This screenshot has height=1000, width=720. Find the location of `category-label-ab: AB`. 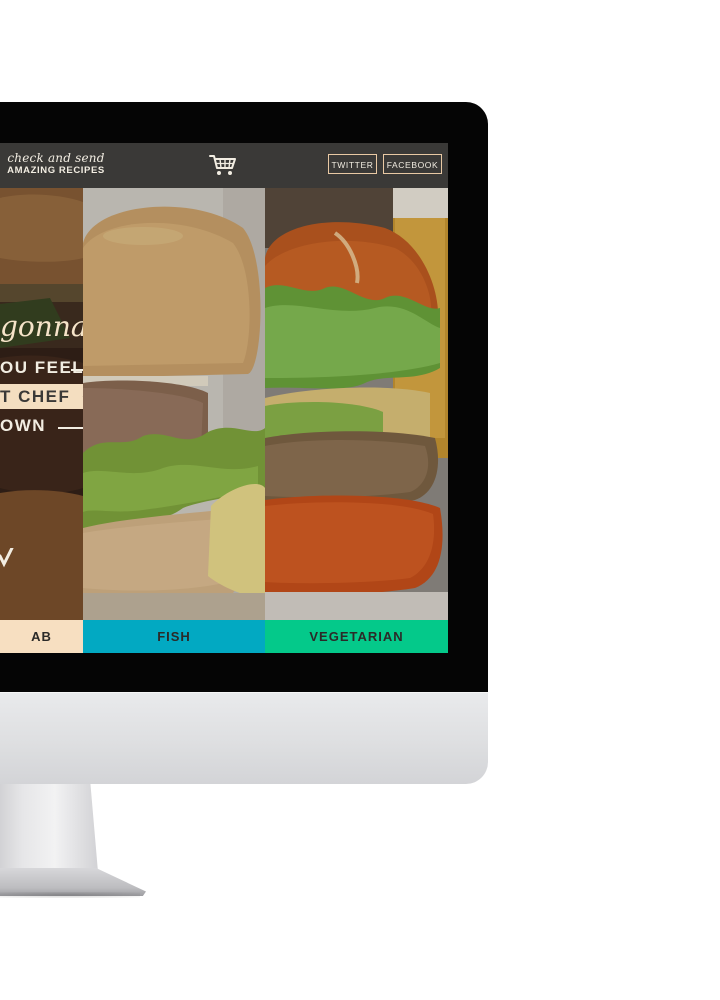

category-label-ab: AB is located at coordinates (41, 636).